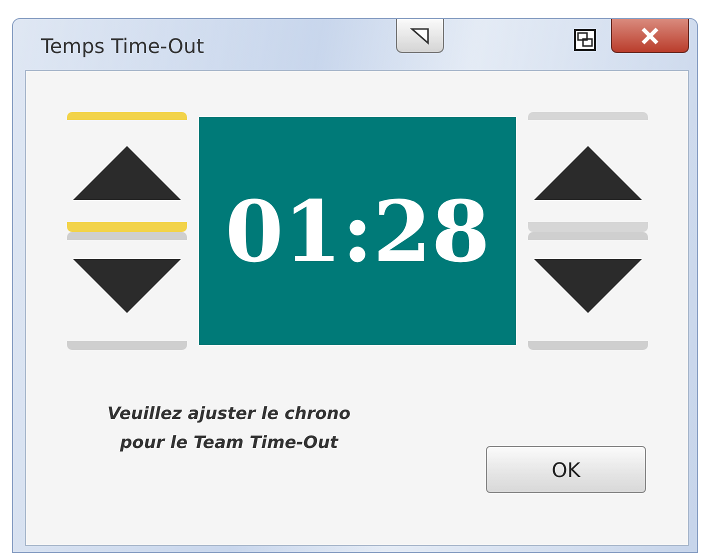 The image size is (702, 558). What do you see at coordinates (122, 46) in the screenshot?
I see `window-title: Temps Time-Out` at bounding box center [122, 46].